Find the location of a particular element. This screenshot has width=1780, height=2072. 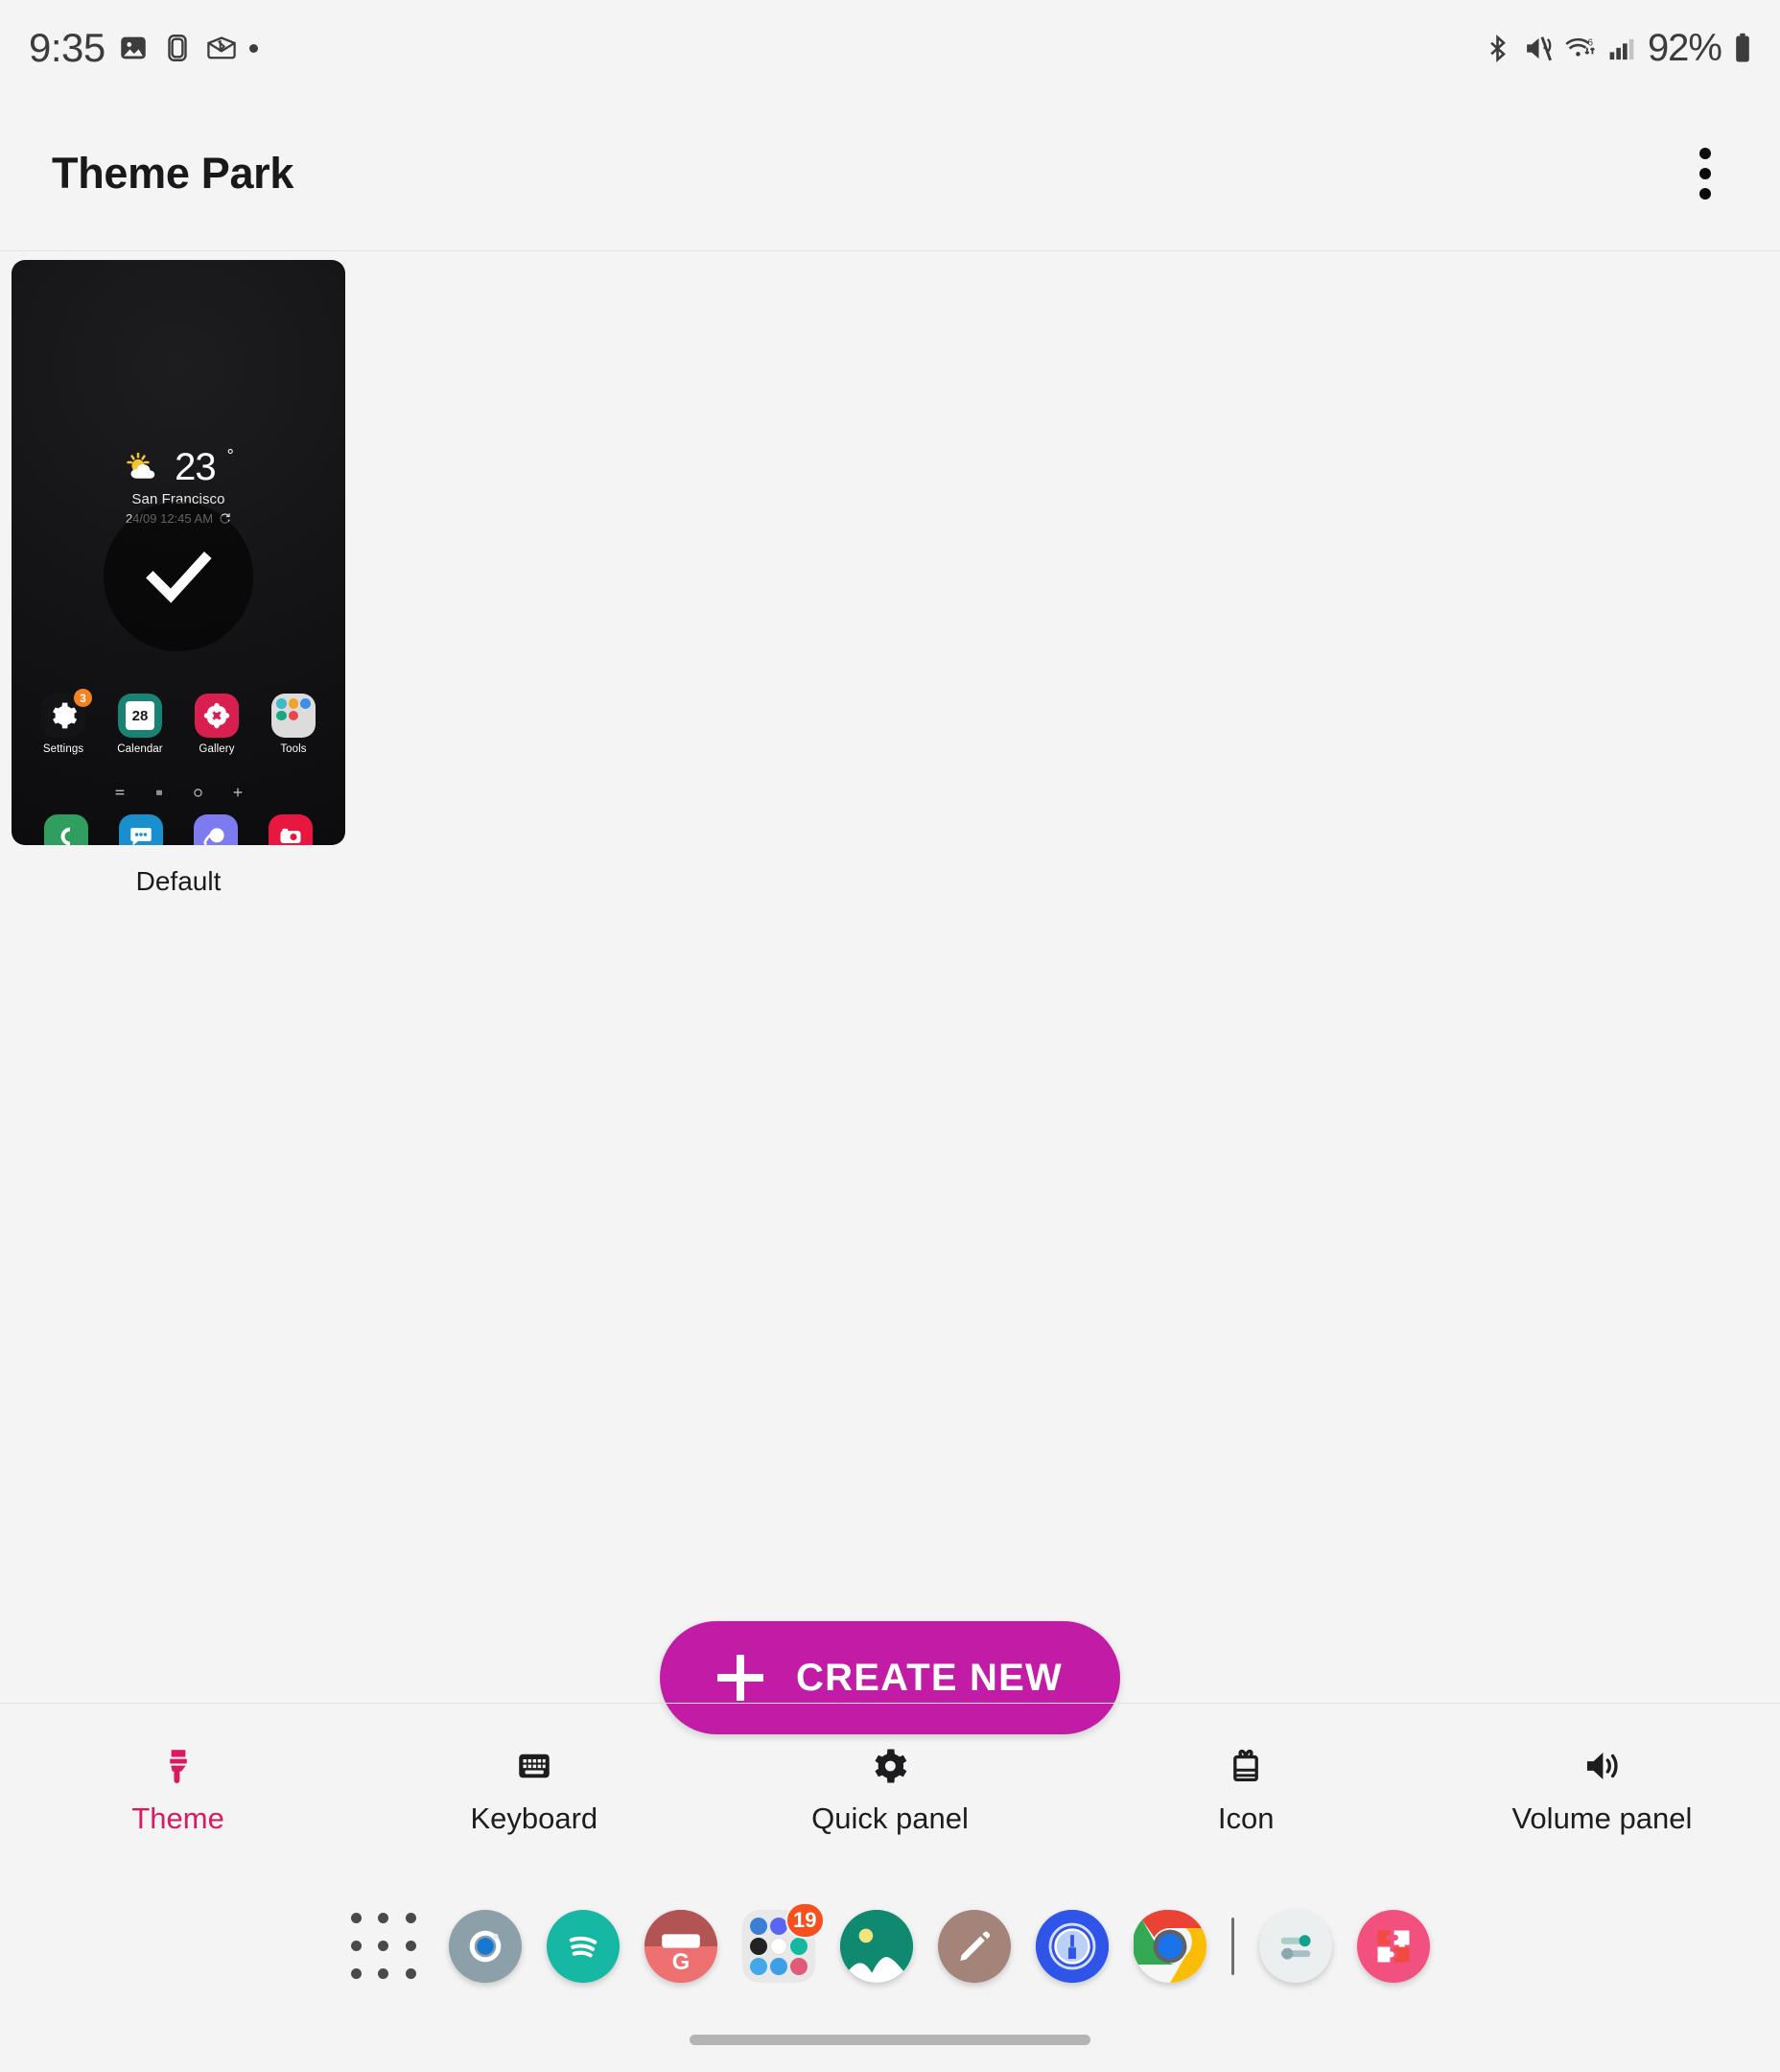

gear-icon is located at coordinates (891, 1765).